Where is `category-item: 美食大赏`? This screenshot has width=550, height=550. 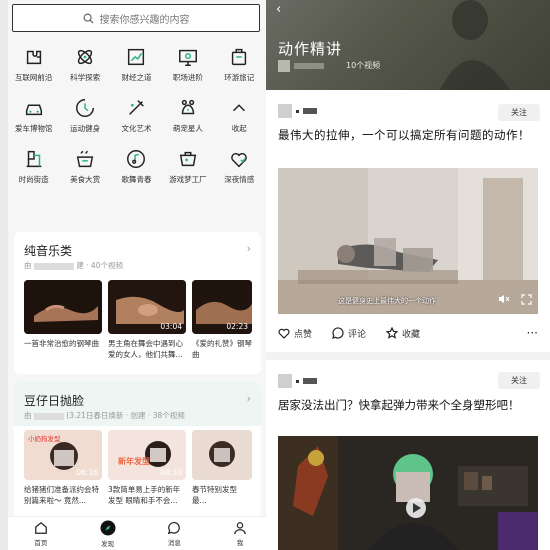 category-item: 美食大赏 is located at coordinates (84, 166).